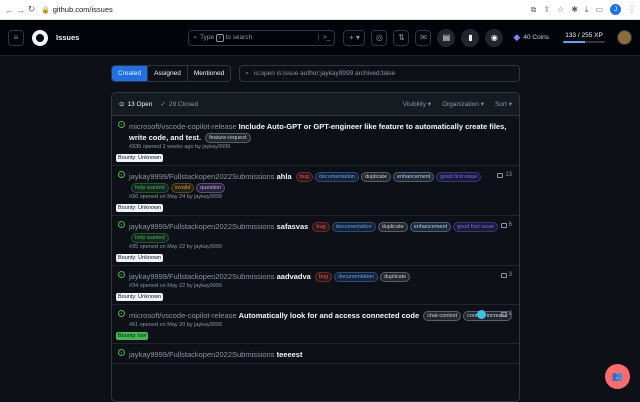 The height and width of the screenshot is (402, 640). I want to click on floating-action-button: 👥, so click(617, 376).